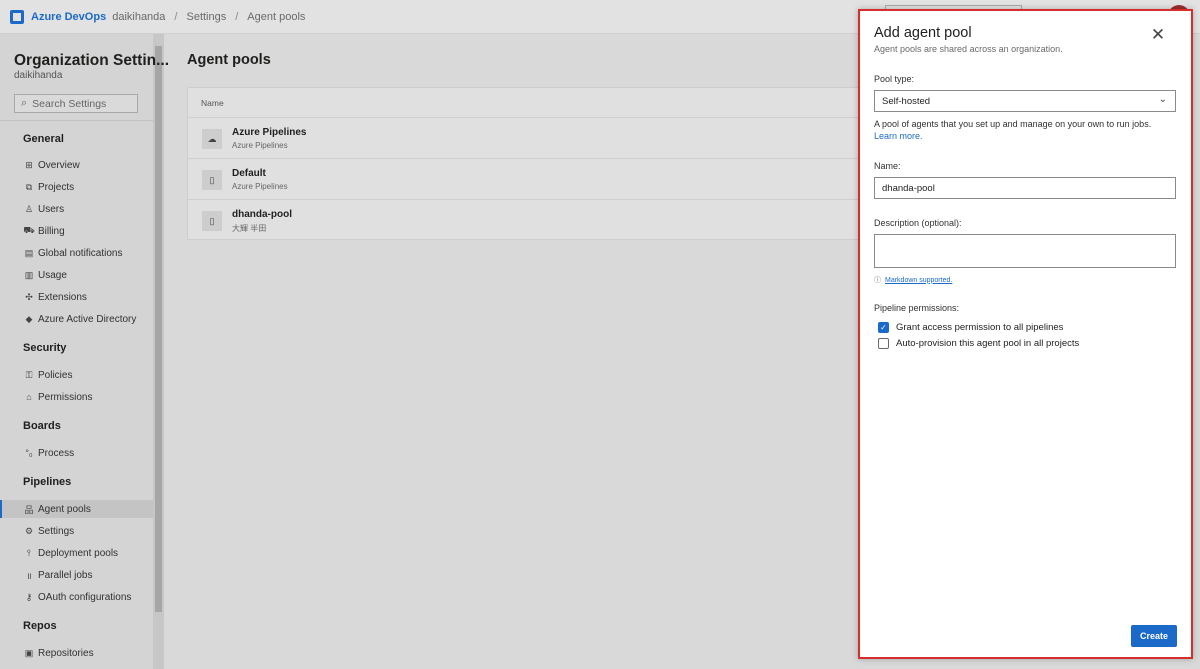 The image size is (1200, 669). What do you see at coordinates (269, 132) in the screenshot?
I see `pool-name: Azure Pipelines` at bounding box center [269, 132].